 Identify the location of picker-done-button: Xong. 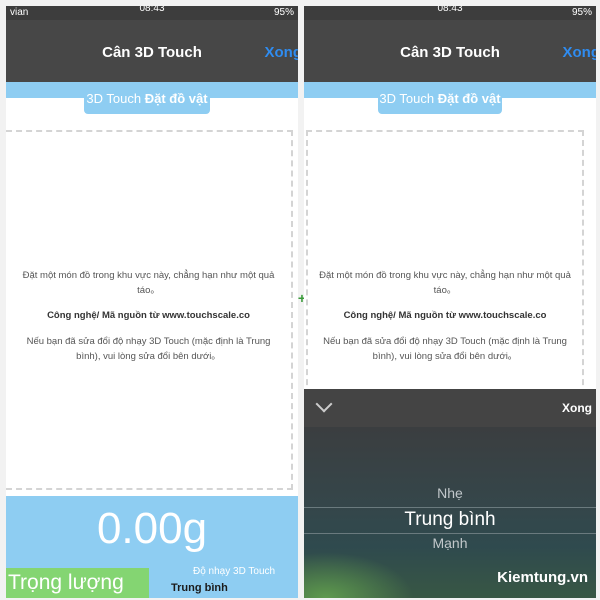
(577, 408).